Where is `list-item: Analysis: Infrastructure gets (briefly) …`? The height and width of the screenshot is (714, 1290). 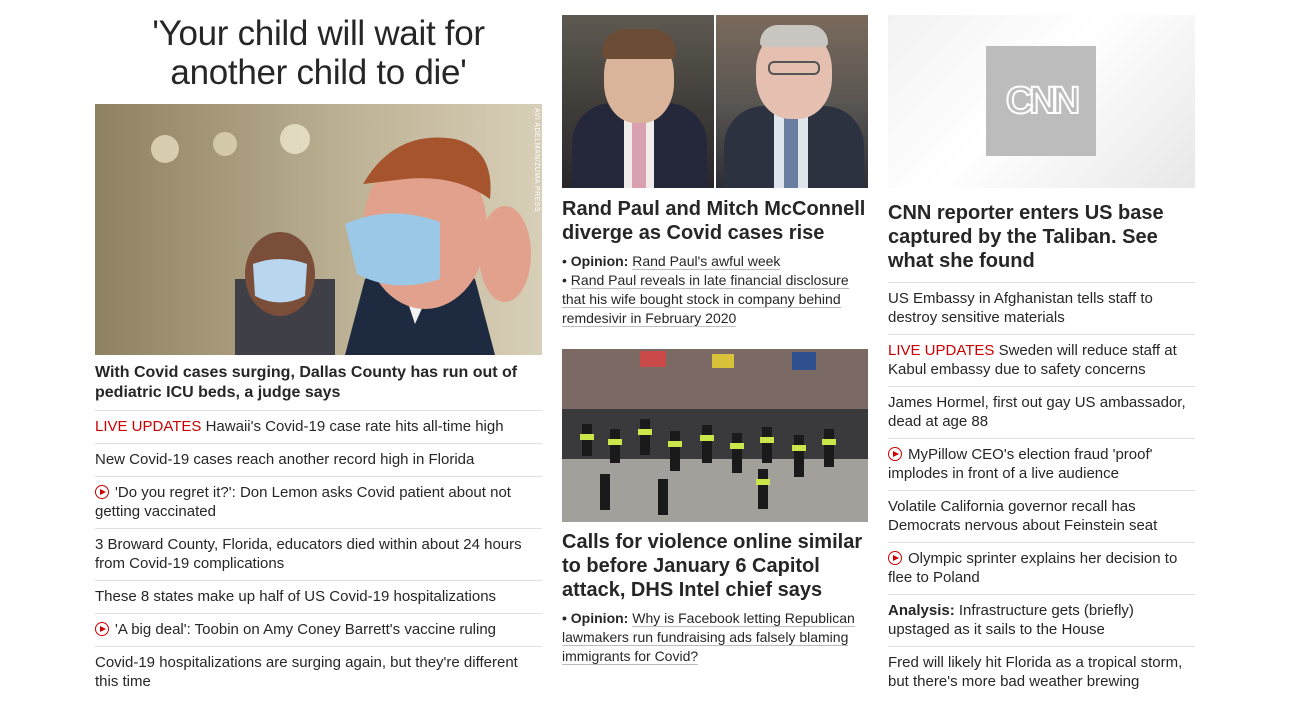 list-item: Analysis: Infrastructure gets (briefly) … is located at coordinates (1041, 620).